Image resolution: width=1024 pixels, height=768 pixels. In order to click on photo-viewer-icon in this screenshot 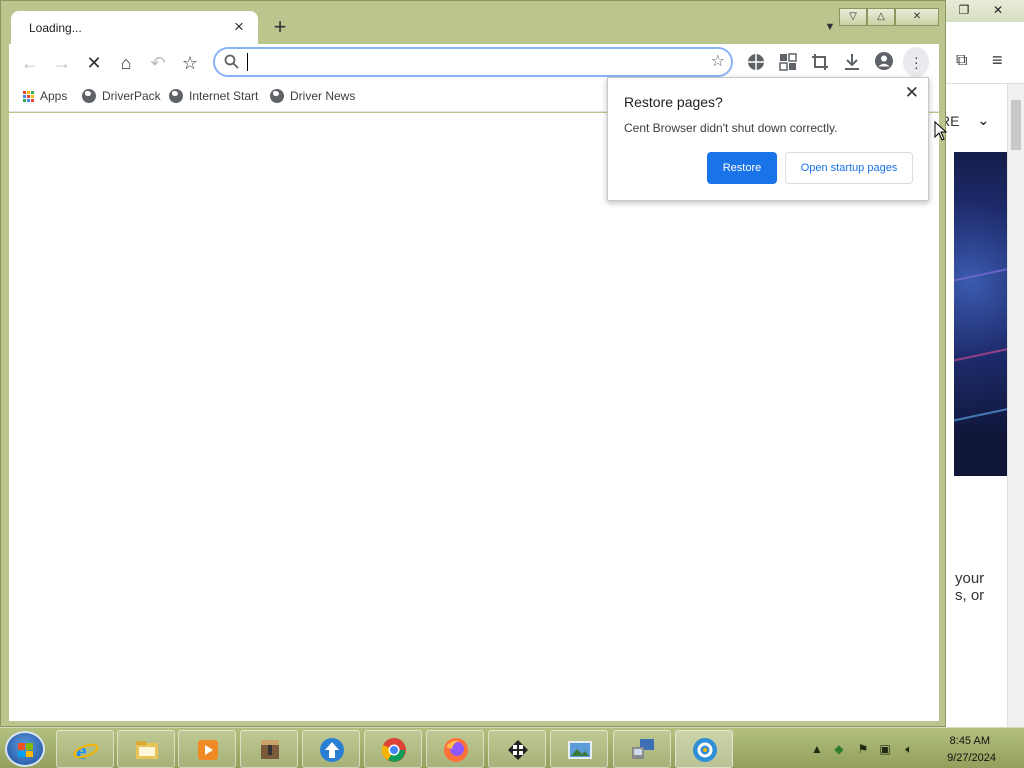, I will do `click(580, 750)`.